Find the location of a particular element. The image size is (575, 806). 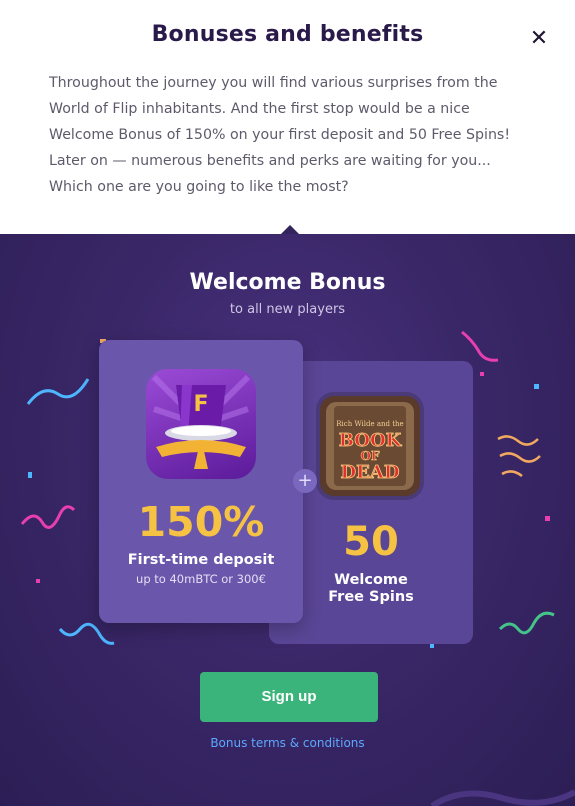

svg-text: BOOK is located at coordinates (371, 440).